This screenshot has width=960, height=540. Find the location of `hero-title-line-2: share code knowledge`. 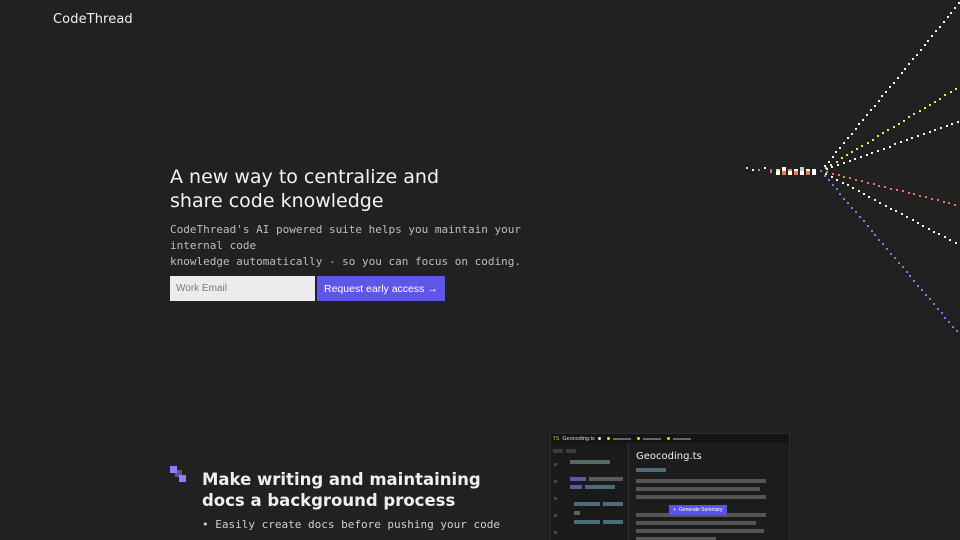

hero-title-line-2: share code knowledge is located at coordinates (277, 201).